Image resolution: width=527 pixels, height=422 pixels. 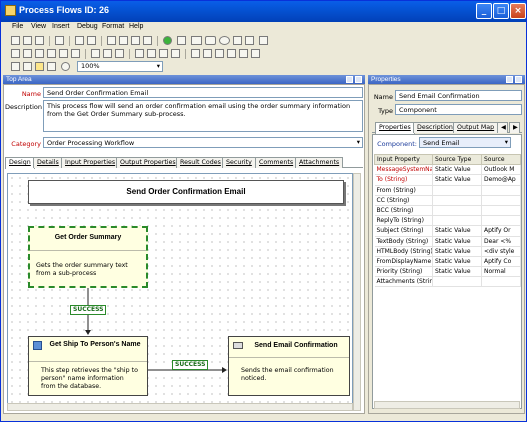 What do you see at coordinates (61, 26) in the screenshot?
I see `menu-insert: Insert` at bounding box center [61, 26].